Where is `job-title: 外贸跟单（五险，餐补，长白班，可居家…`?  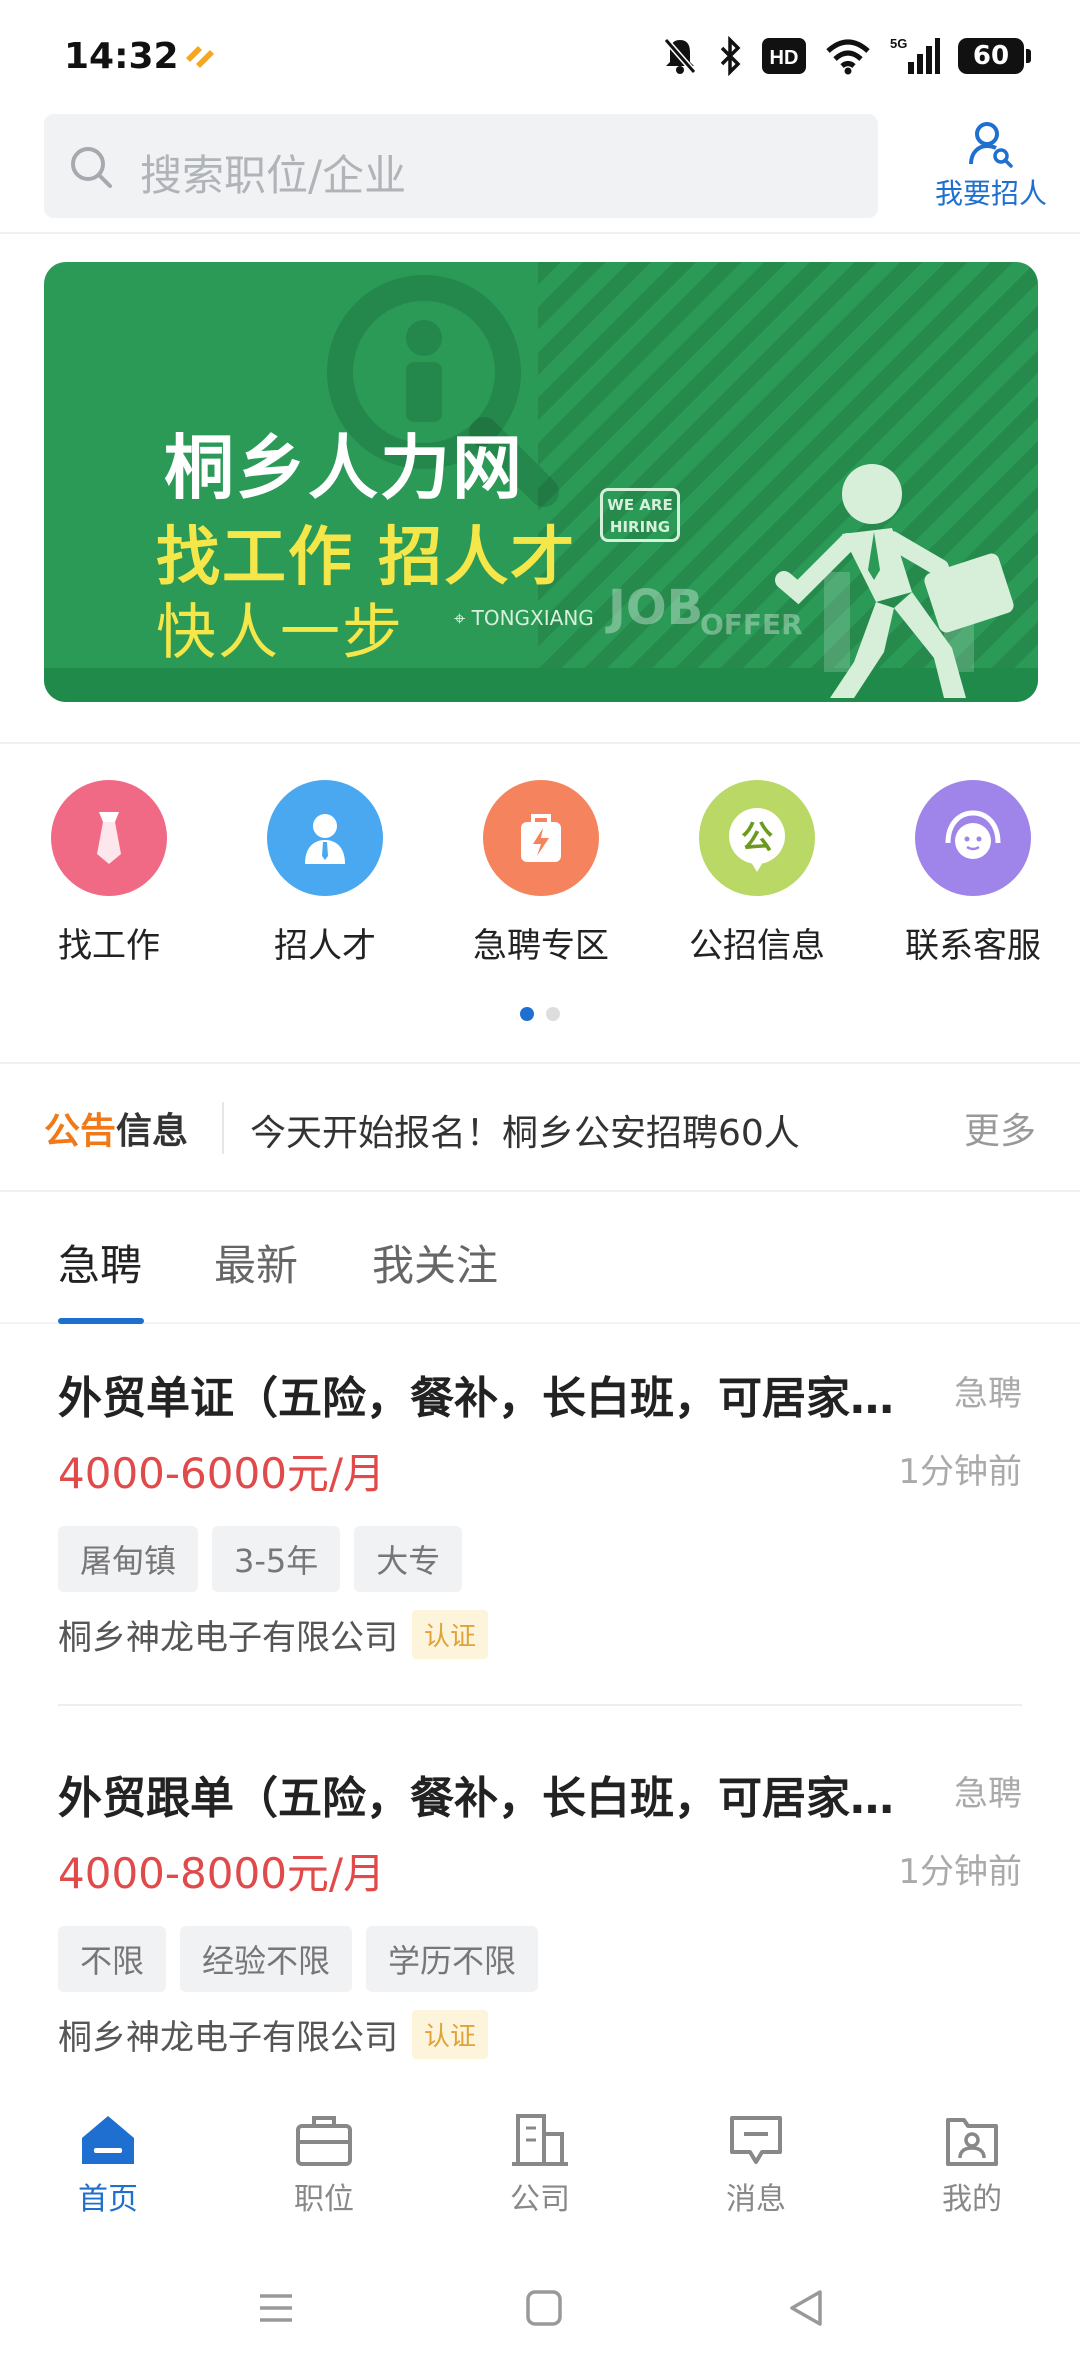 job-title: 外贸跟单（五险，餐补，长白班，可居家… is located at coordinates (476, 1798).